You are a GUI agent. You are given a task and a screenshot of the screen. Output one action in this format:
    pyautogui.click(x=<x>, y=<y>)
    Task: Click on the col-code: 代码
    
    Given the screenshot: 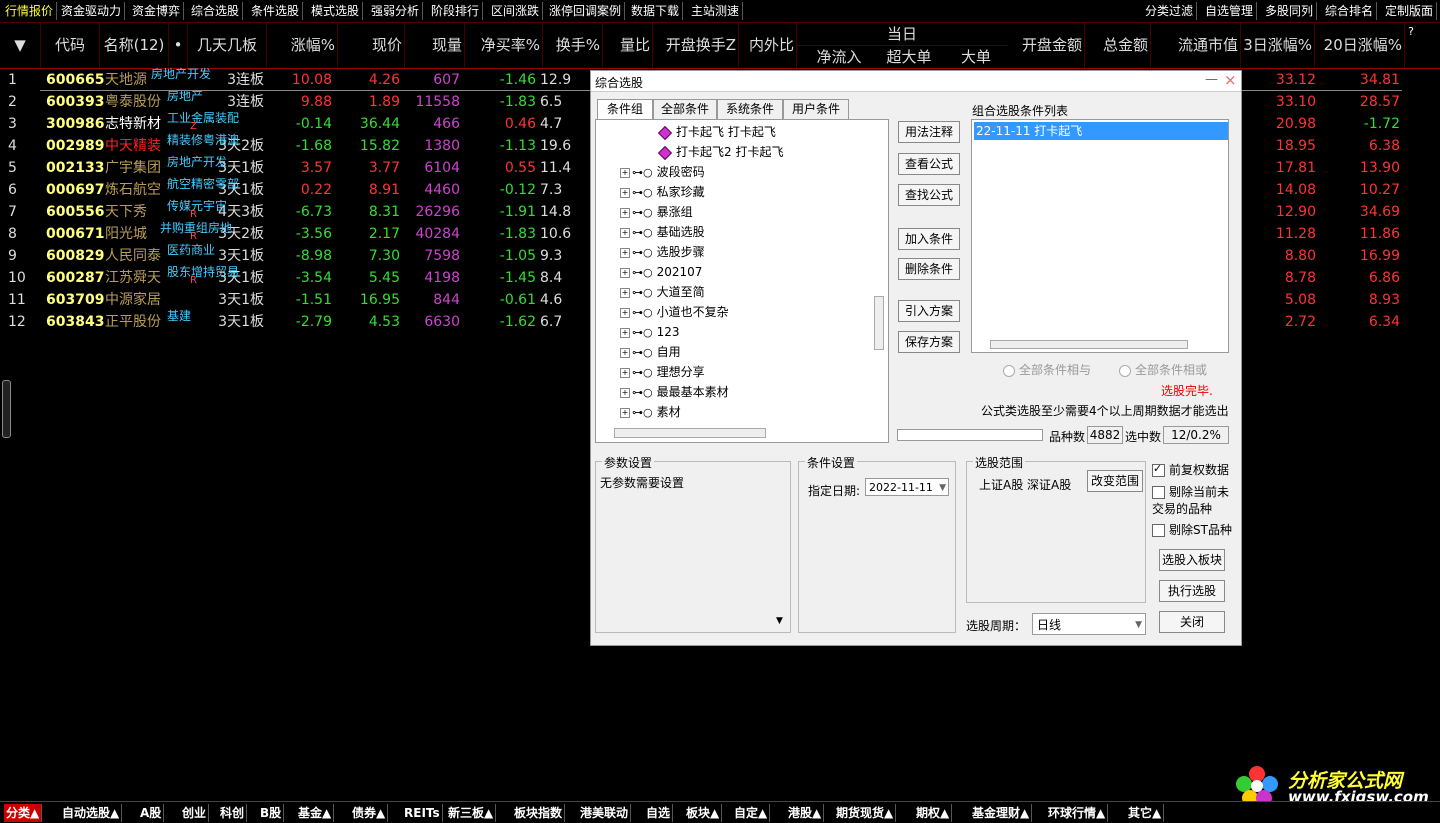 What is the action you would take?
    pyautogui.click(x=70, y=45)
    